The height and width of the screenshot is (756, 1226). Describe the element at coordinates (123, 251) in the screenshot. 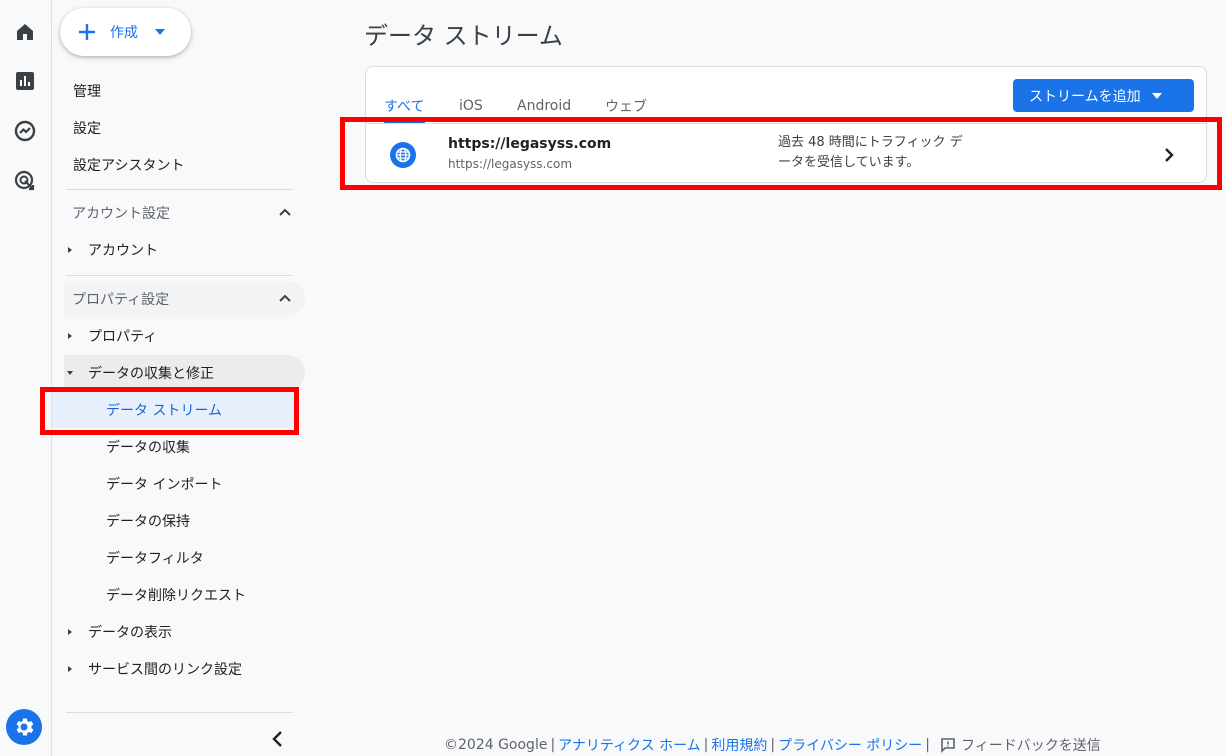

I see `nav-label: アカウント` at that location.